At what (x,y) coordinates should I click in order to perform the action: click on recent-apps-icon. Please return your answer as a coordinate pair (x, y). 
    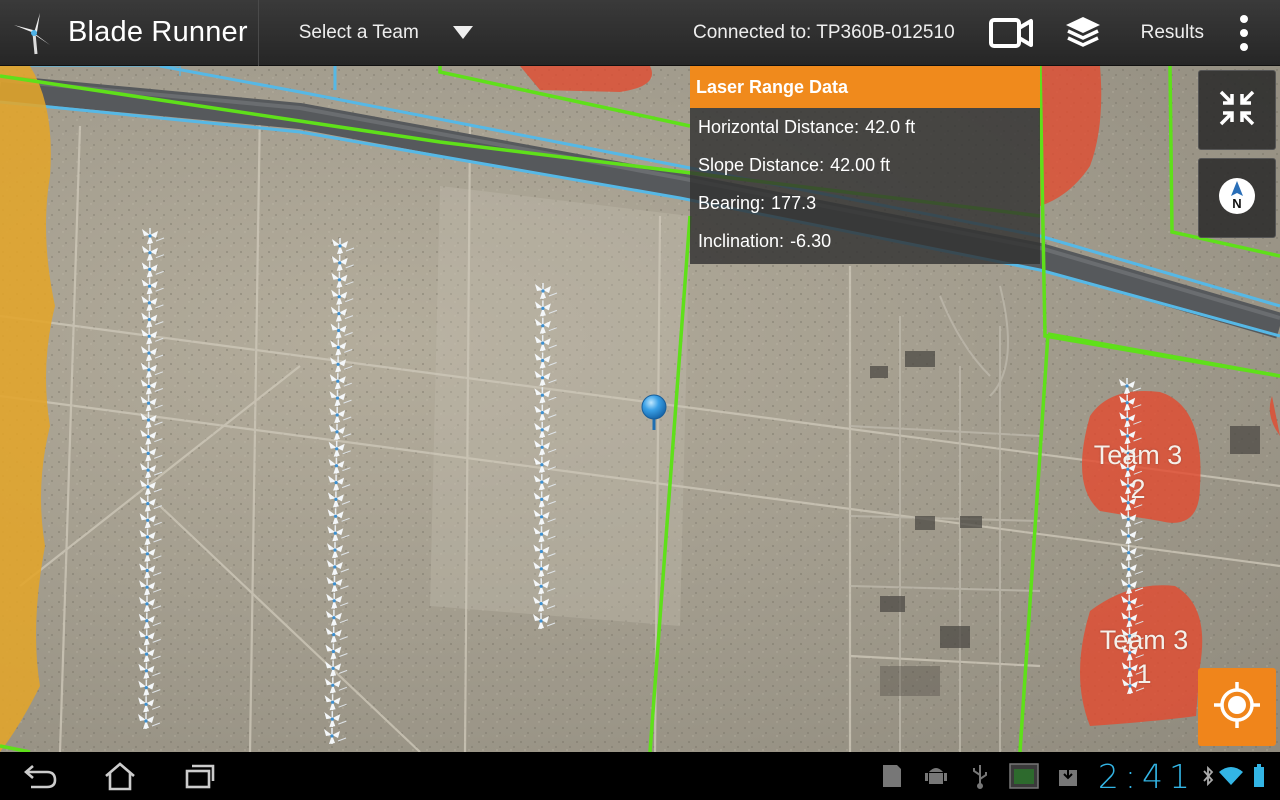
    Looking at the image, I should click on (200, 776).